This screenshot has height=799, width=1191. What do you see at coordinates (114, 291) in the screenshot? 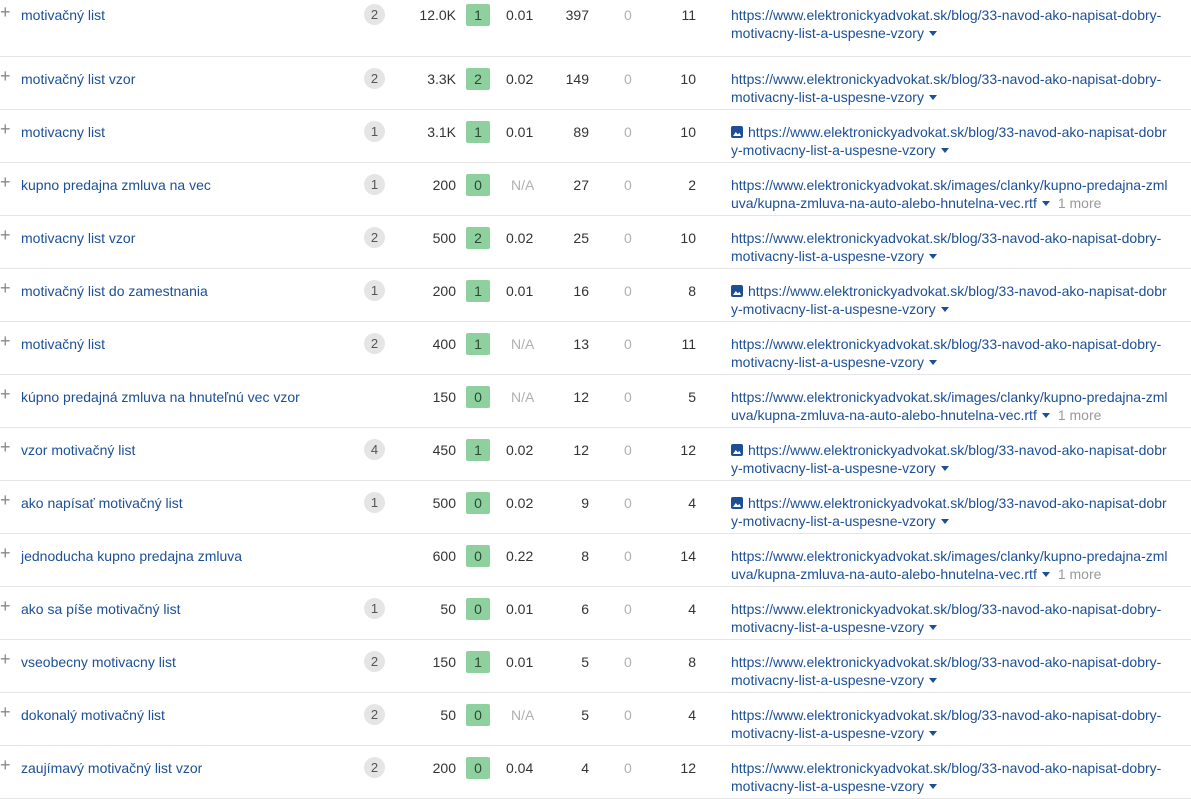
I see `keyword-link: motivačný list do zamestnania` at bounding box center [114, 291].